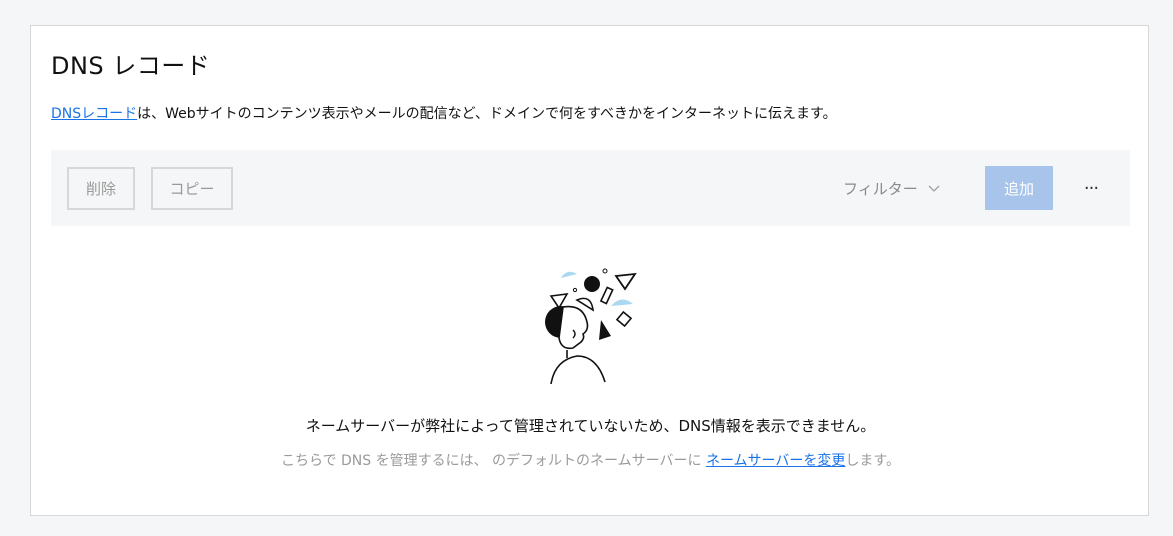 Image resolution: width=1173 pixels, height=536 pixels. What do you see at coordinates (590, 426) in the screenshot?
I see `empty-state-message: ネームサーバーが弊社によって管理されていないため、DNS情報を表示できません。` at bounding box center [590, 426].